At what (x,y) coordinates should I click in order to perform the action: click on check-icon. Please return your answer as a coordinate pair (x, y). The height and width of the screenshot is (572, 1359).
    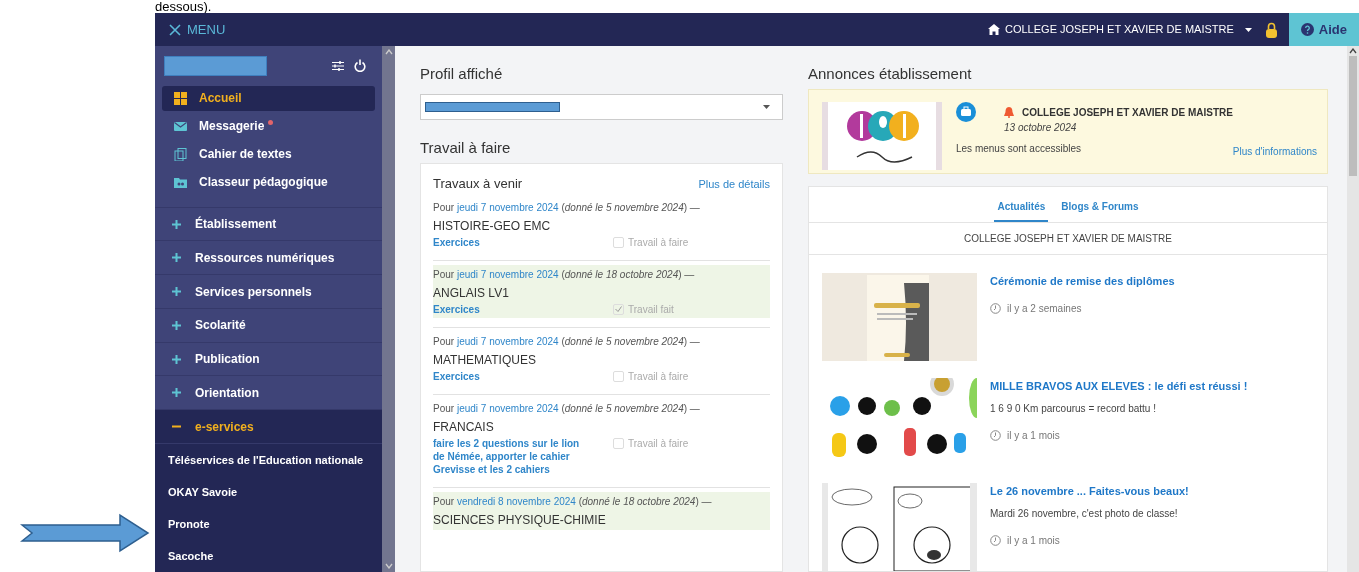
    Looking at the image, I should click on (618, 309).